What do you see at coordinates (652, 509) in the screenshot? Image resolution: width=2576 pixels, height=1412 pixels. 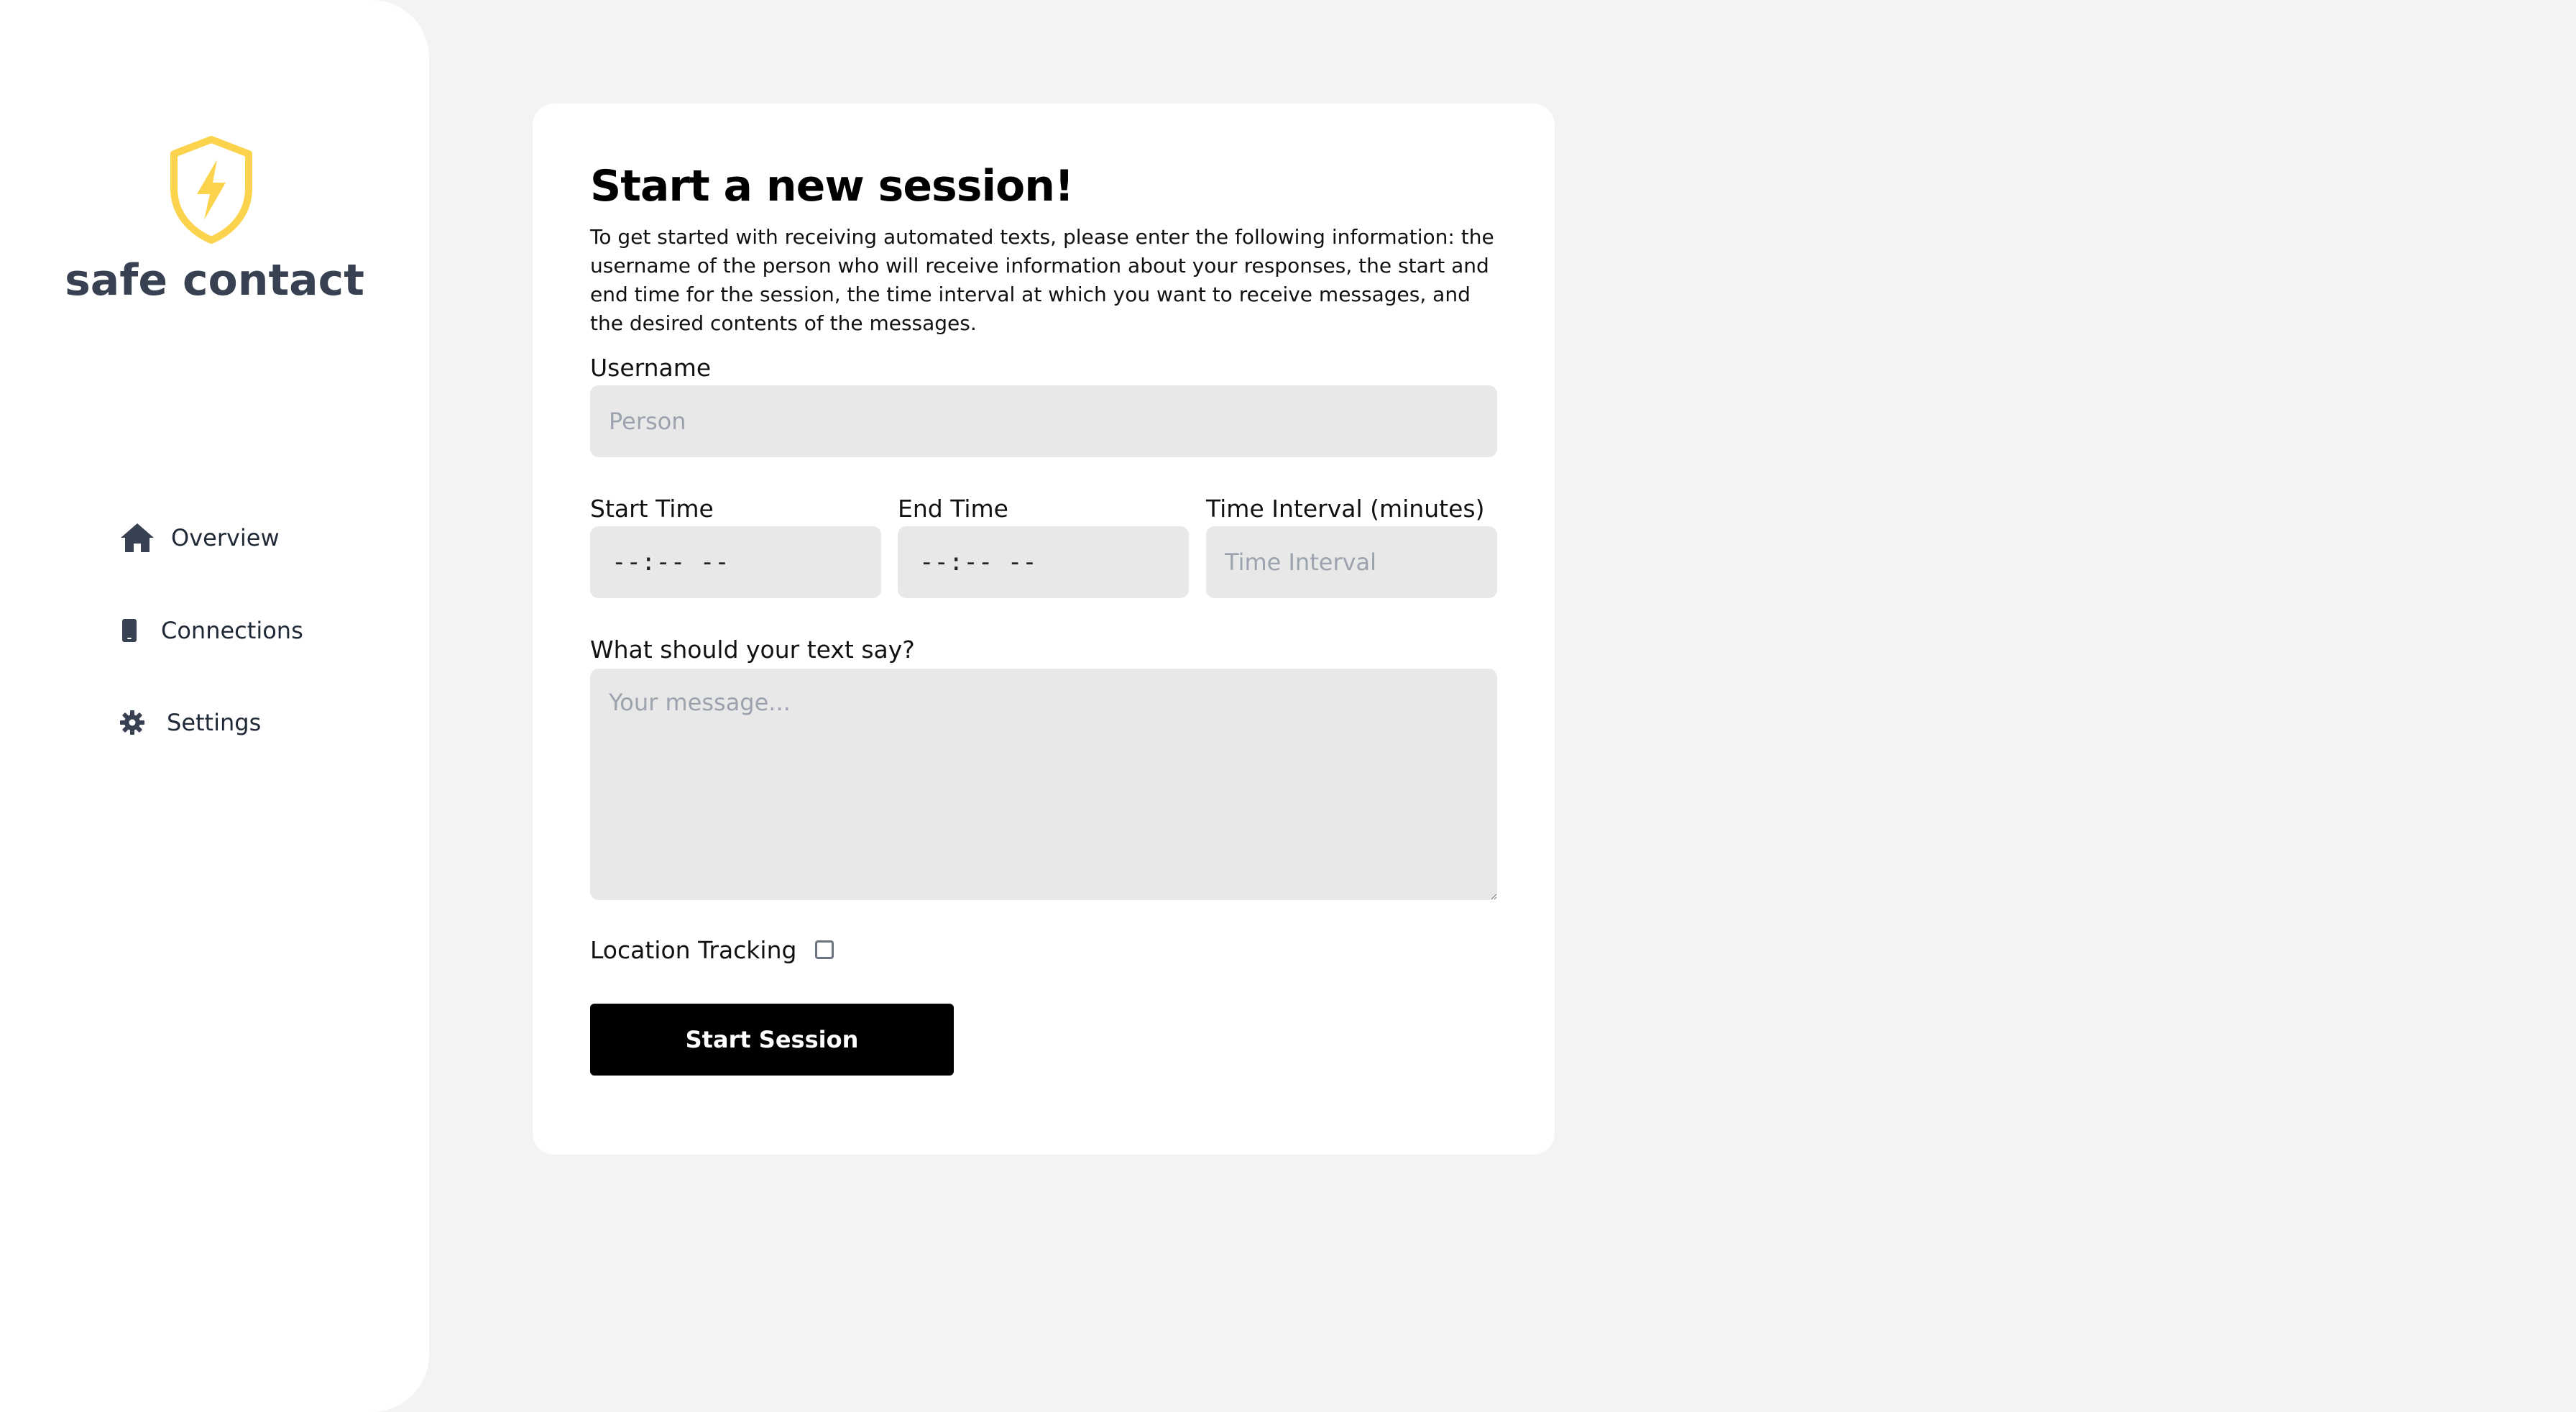 I see `start-time-label: Start Time` at bounding box center [652, 509].